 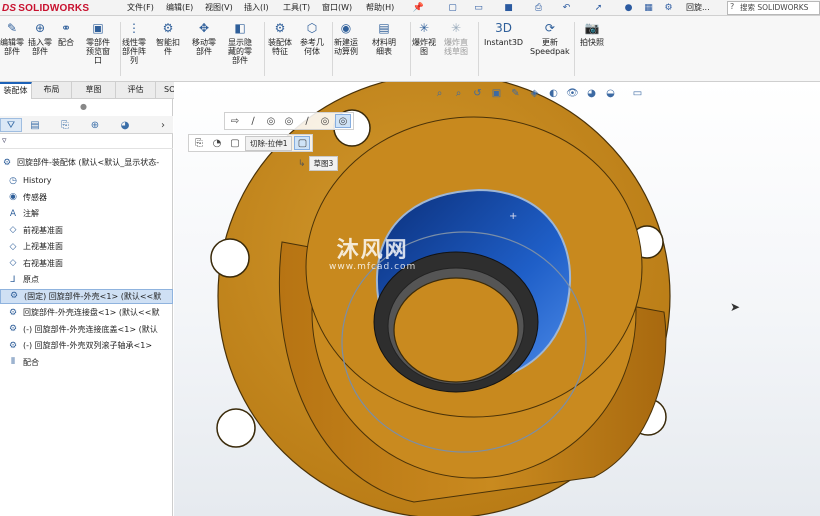 What do you see at coordinates (566, 7) in the screenshot?
I see `undo-icon: ↶` at bounding box center [566, 7].